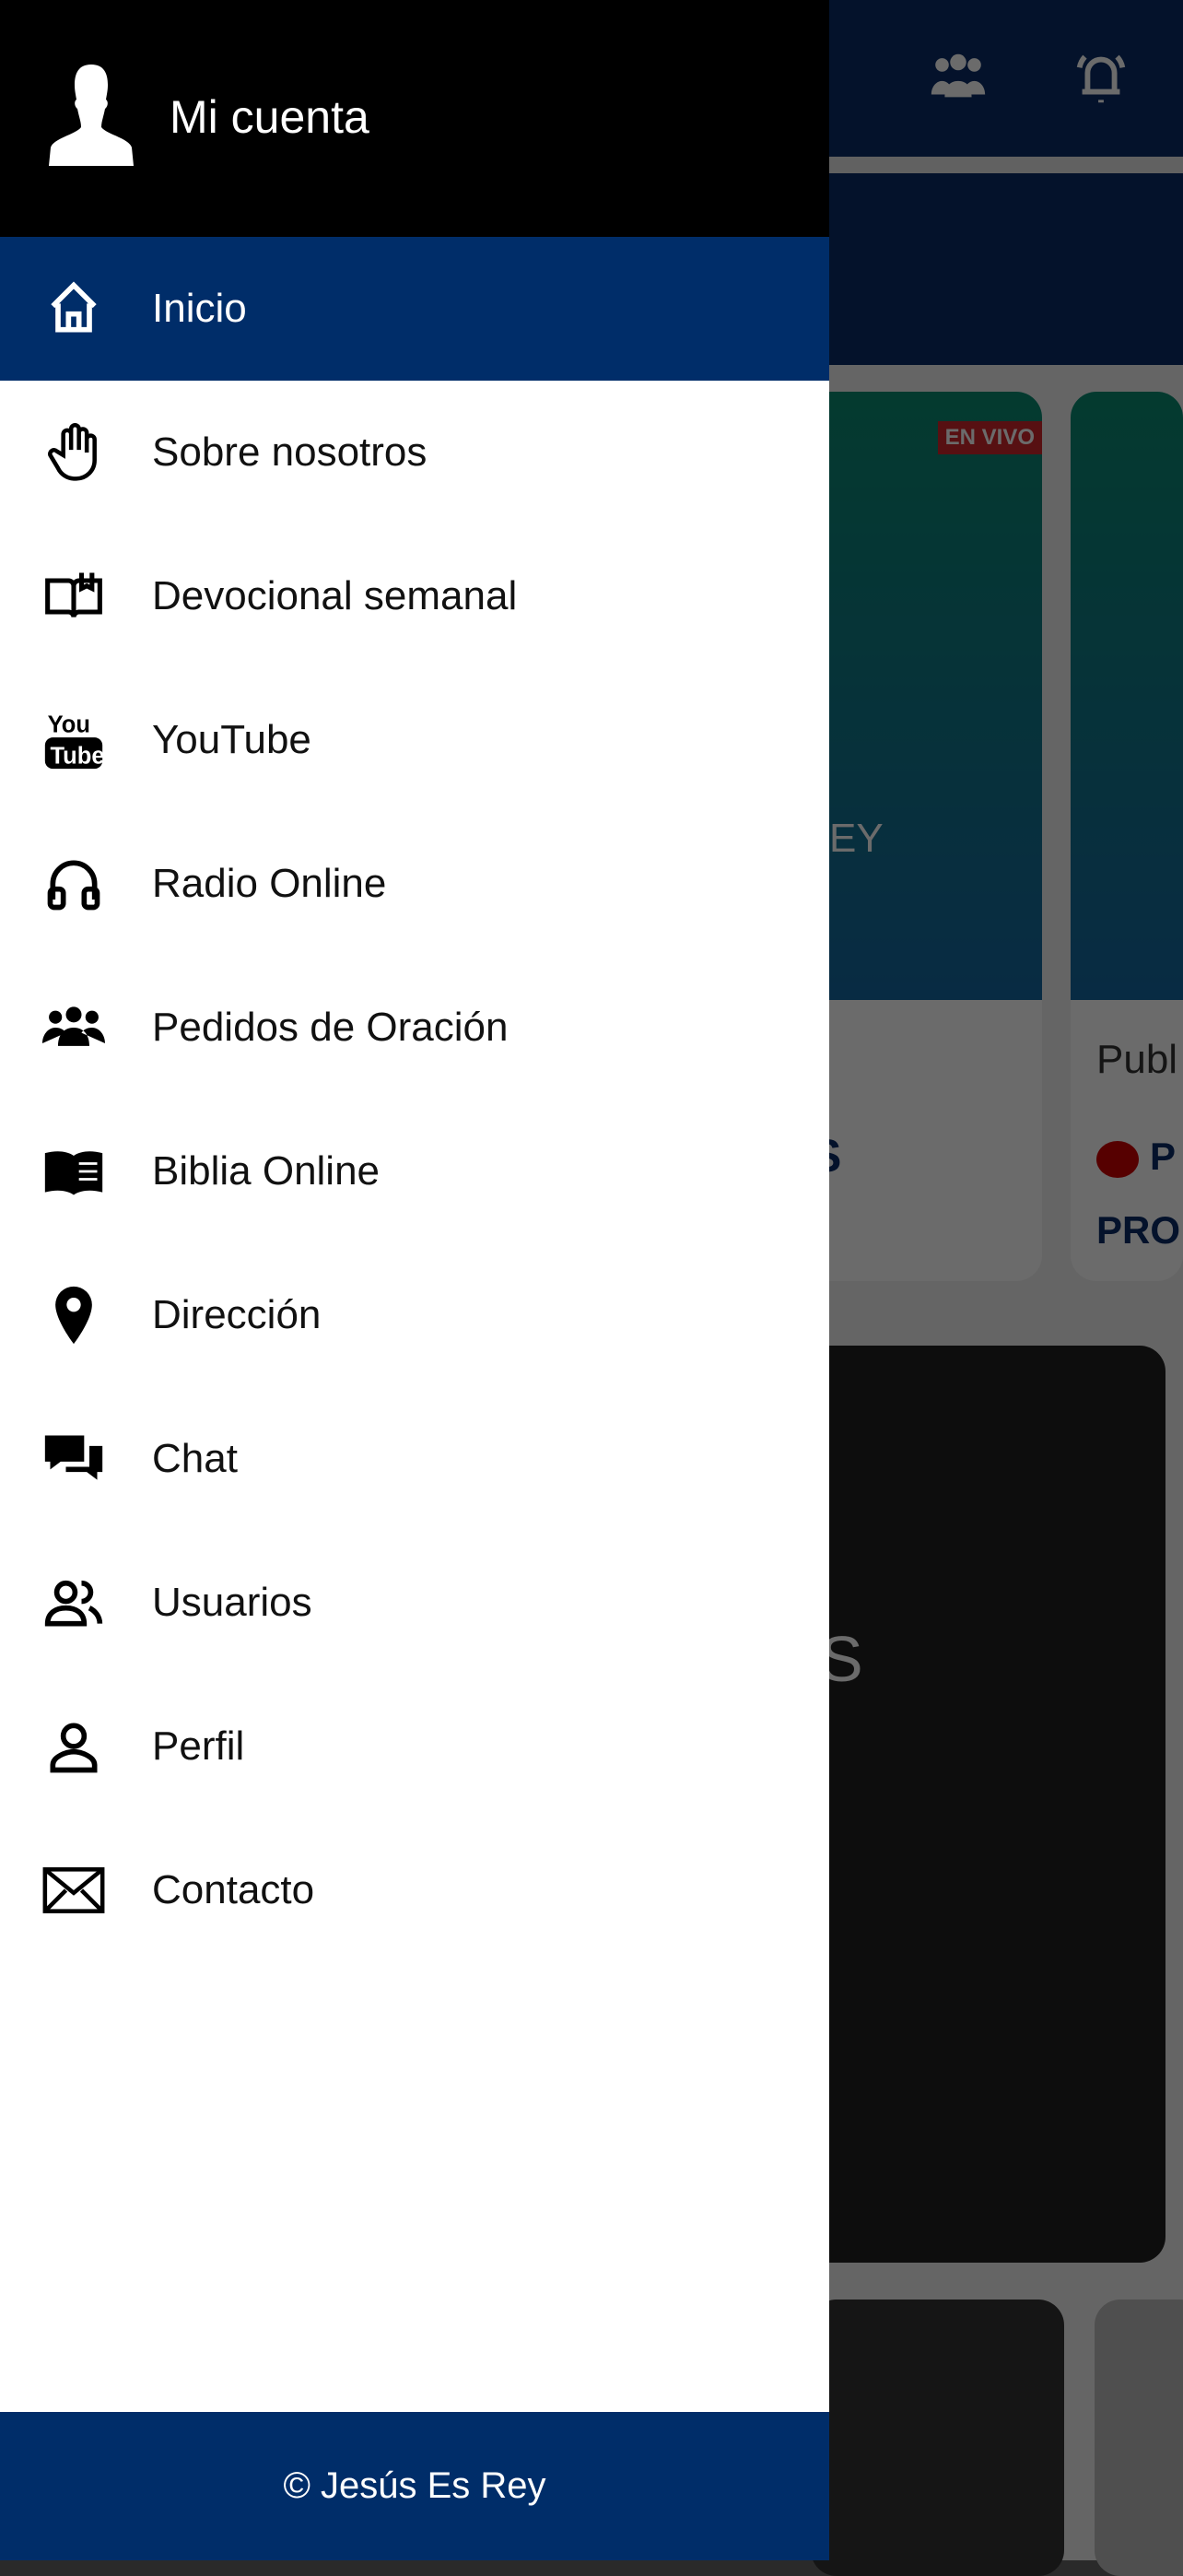 The image size is (1183, 2576). What do you see at coordinates (857, 838) in the screenshot?
I see `card-logo-text: EY` at bounding box center [857, 838].